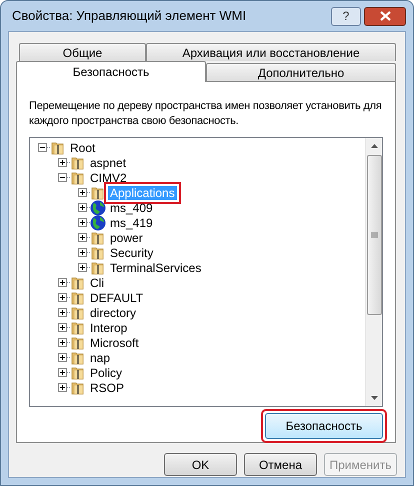  I want to click on close-button, so click(385, 16).